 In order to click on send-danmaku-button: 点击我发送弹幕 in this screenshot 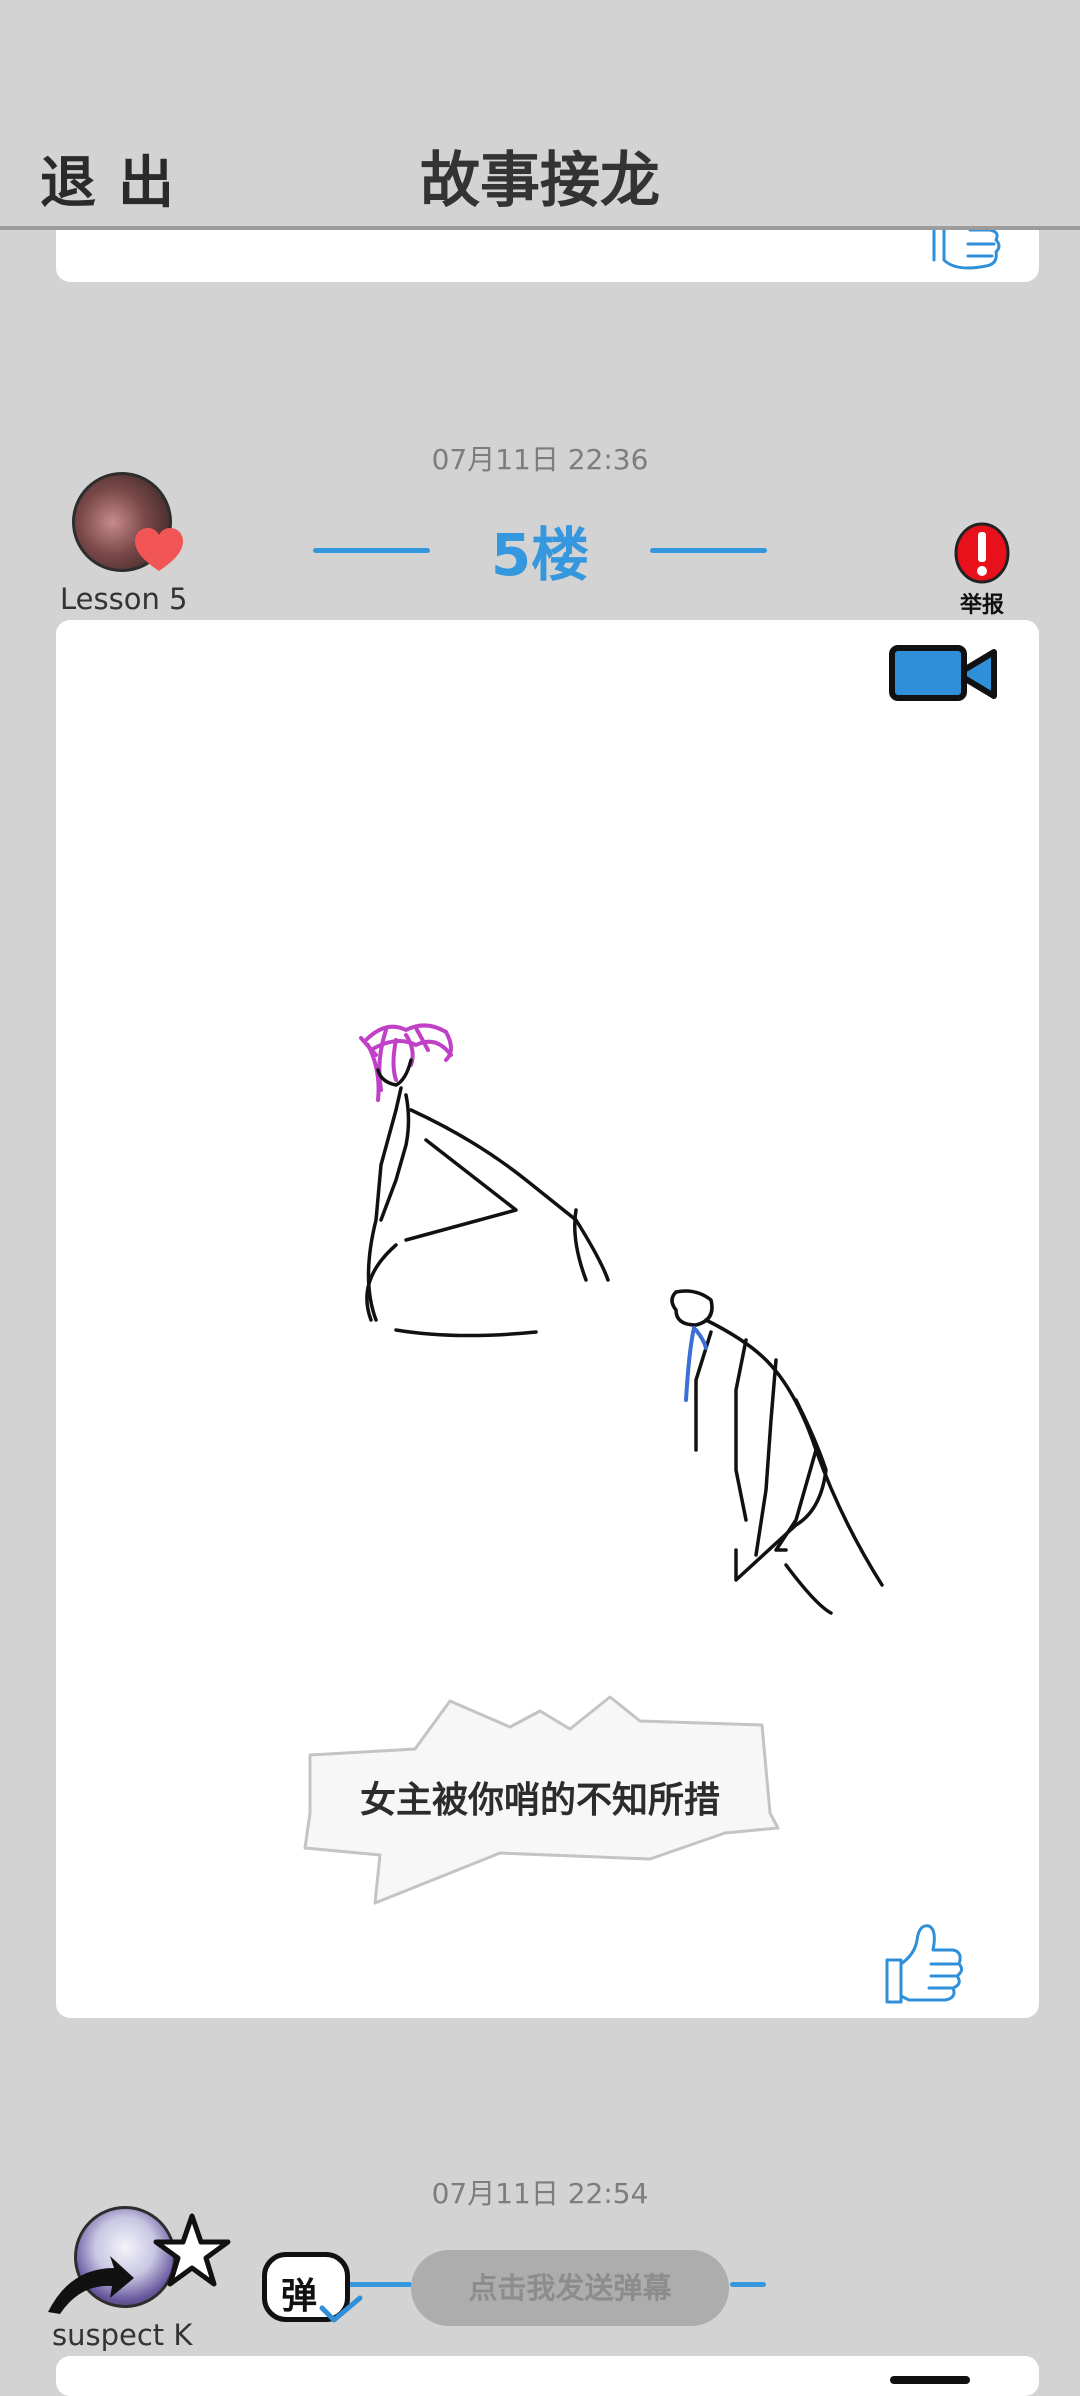, I will do `click(570, 2288)`.